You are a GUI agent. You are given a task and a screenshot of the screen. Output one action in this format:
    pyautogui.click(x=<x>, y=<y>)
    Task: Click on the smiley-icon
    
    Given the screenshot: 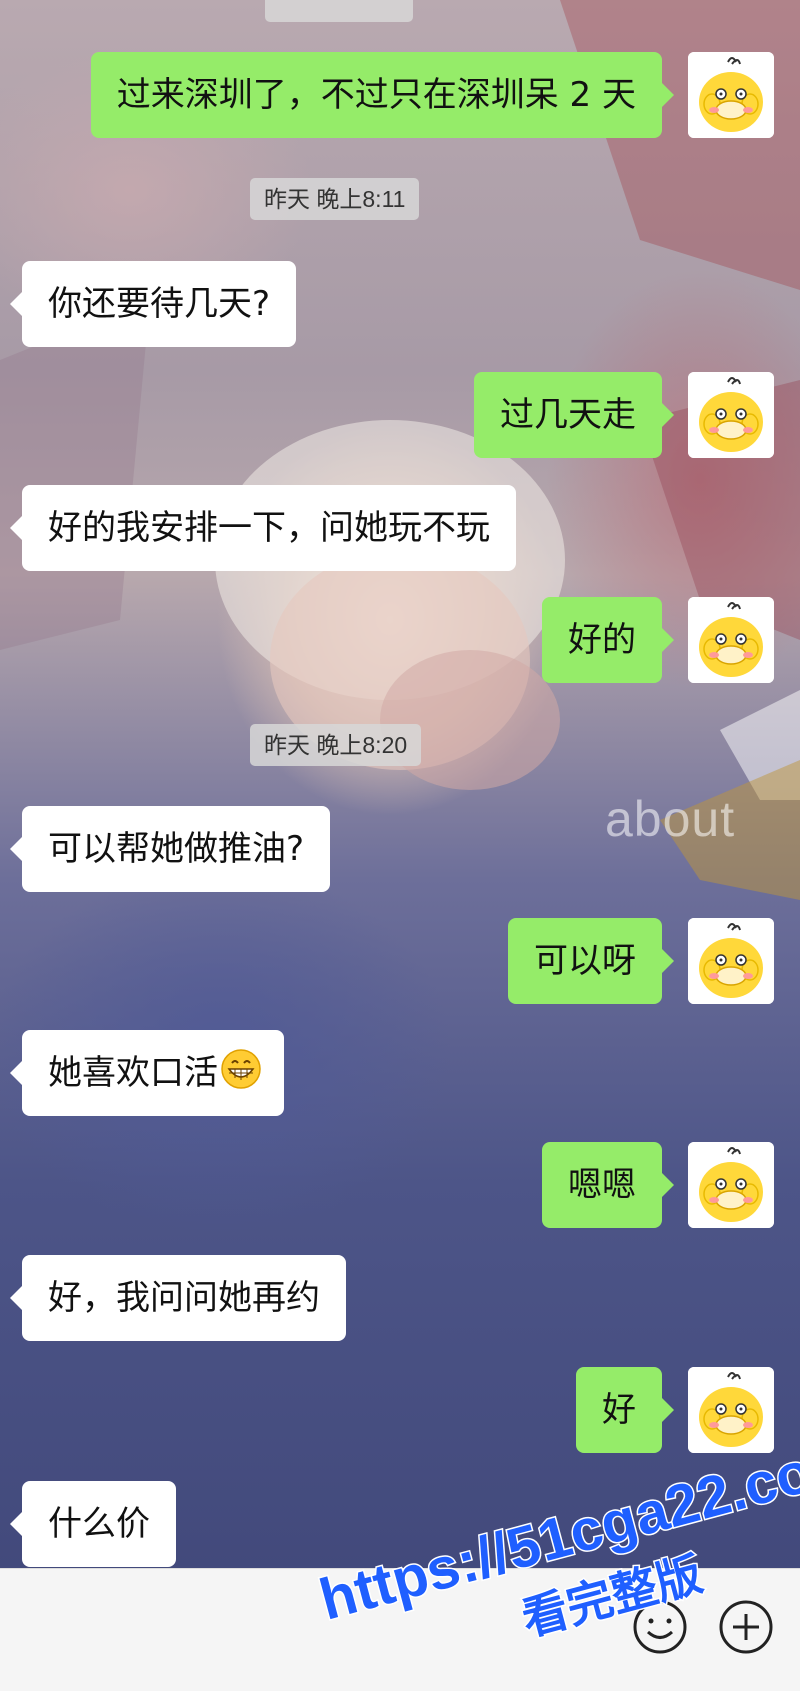 What is the action you would take?
    pyautogui.click(x=660, y=1627)
    